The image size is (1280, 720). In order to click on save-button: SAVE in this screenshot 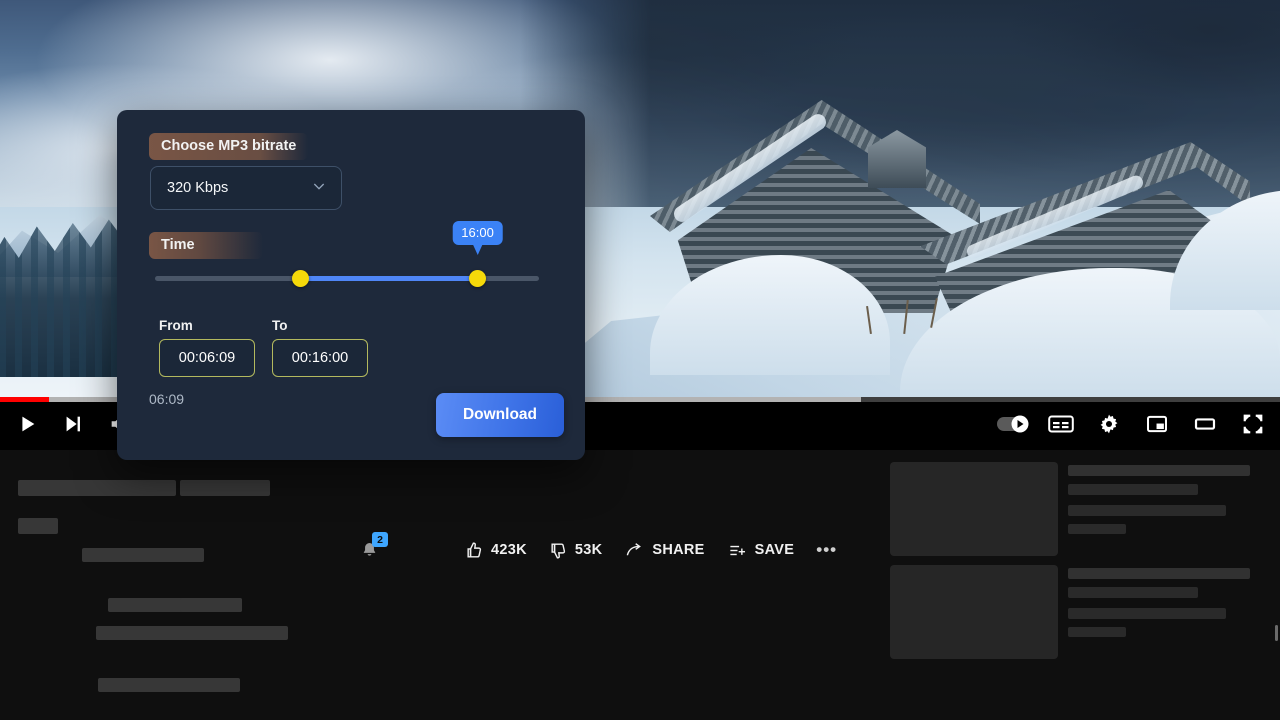, I will do `click(761, 550)`.